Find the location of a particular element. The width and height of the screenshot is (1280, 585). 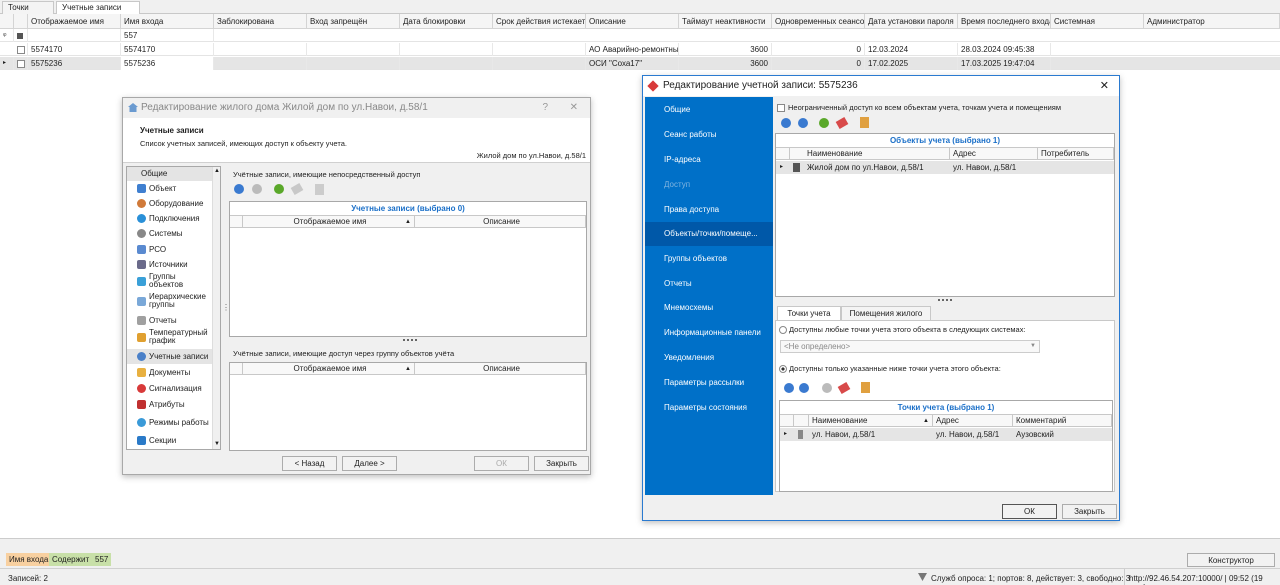

col-timeout: Таймаут неактивности is located at coordinates (725, 21).